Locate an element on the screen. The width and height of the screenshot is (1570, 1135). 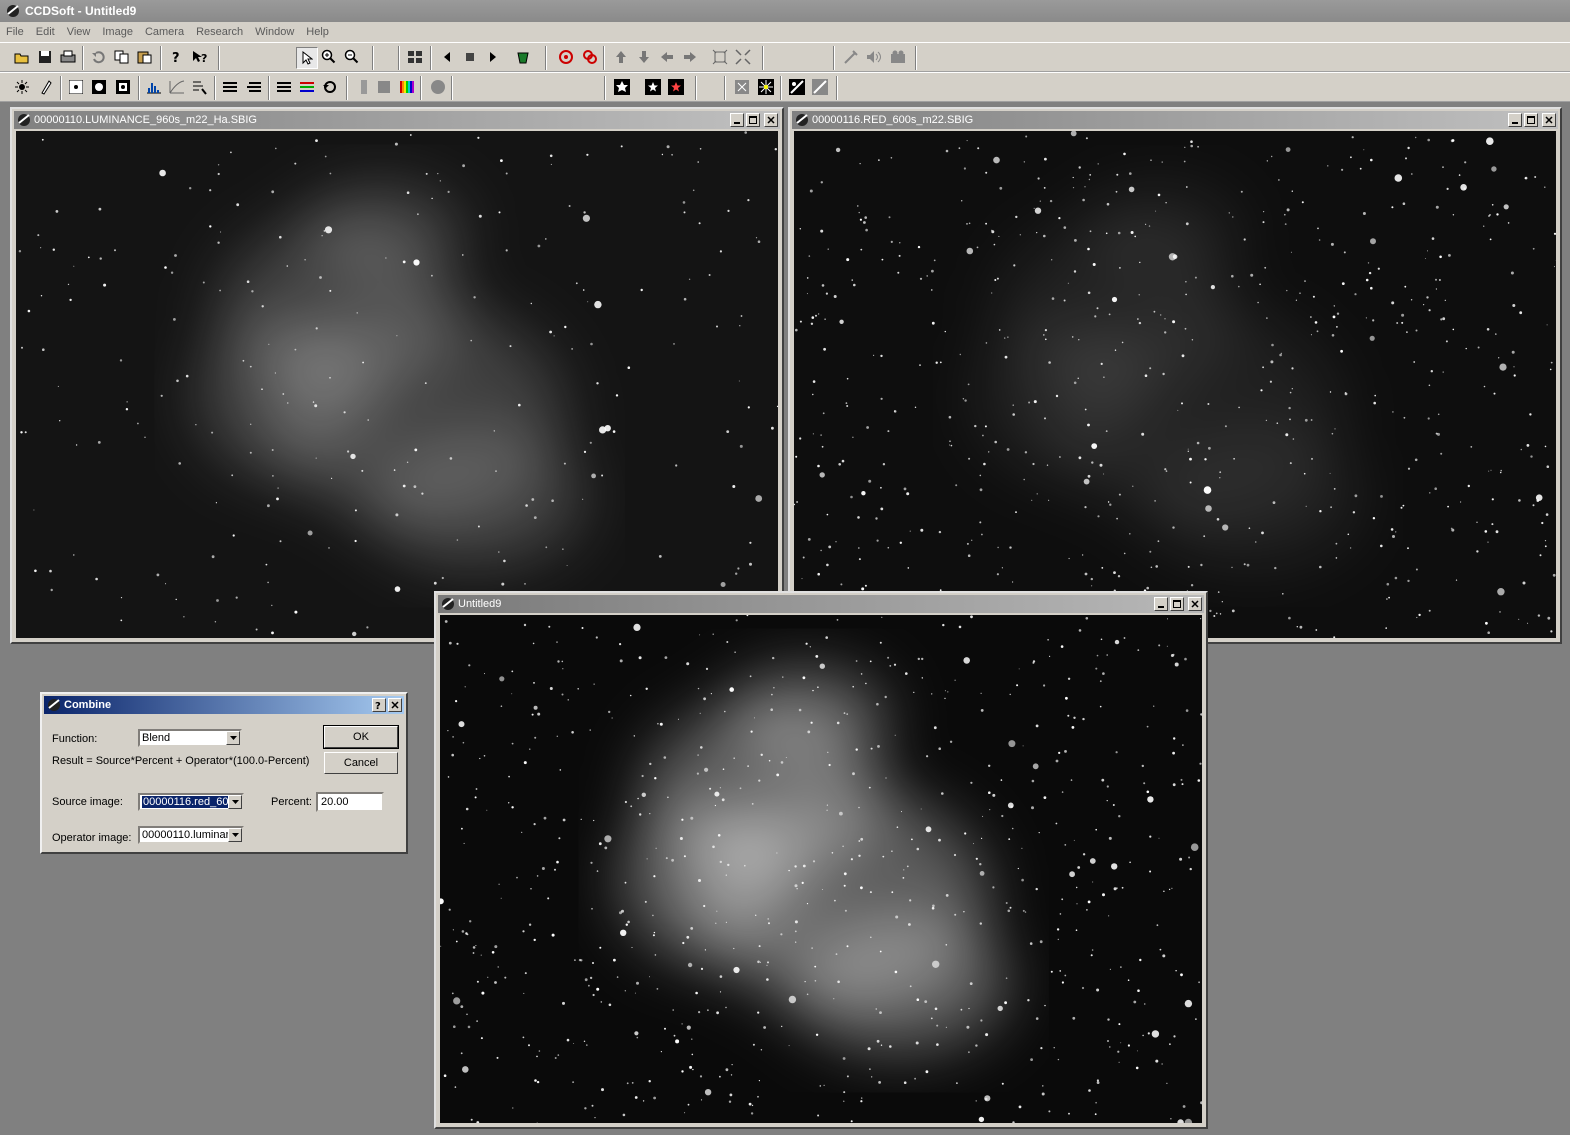
paste-icon is located at coordinates (145, 57).